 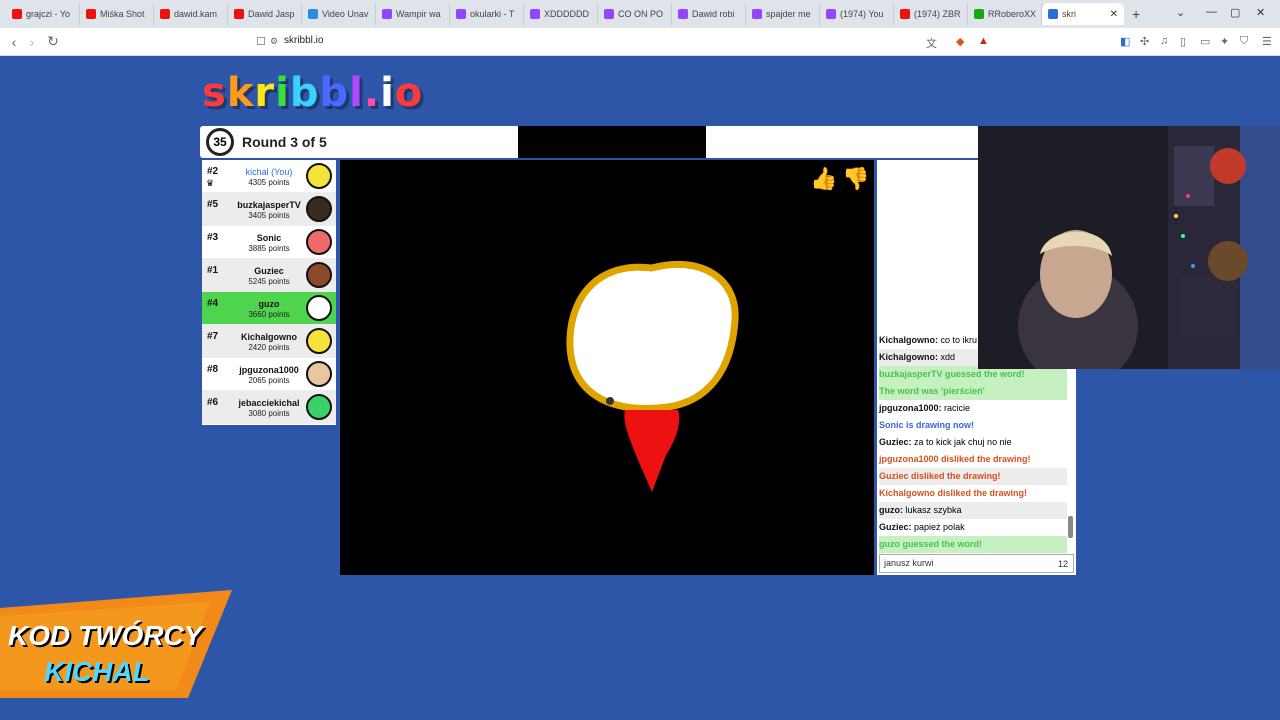 I want to click on player-row: #6 jebacciekichal 3080 points, so click(x=269, y=407).